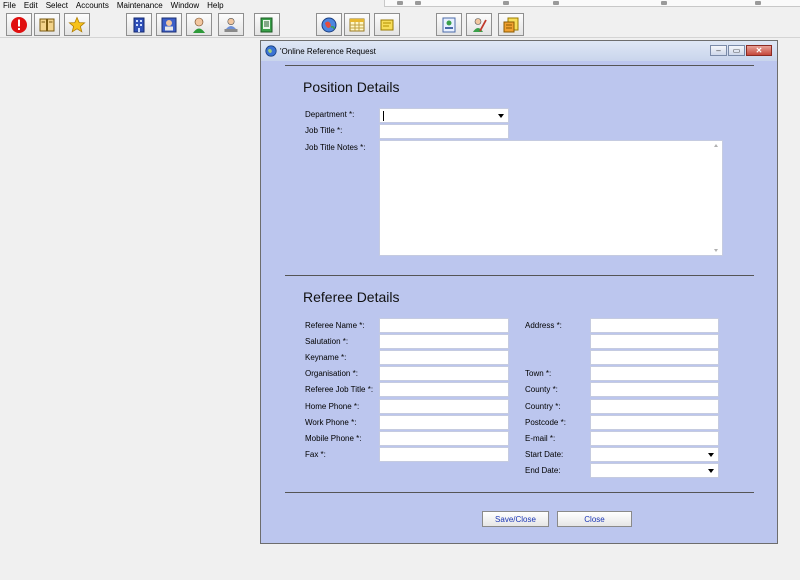 The image size is (800, 580). What do you see at coordinates (444, 341) in the screenshot?
I see `salutation-input` at bounding box center [444, 341].